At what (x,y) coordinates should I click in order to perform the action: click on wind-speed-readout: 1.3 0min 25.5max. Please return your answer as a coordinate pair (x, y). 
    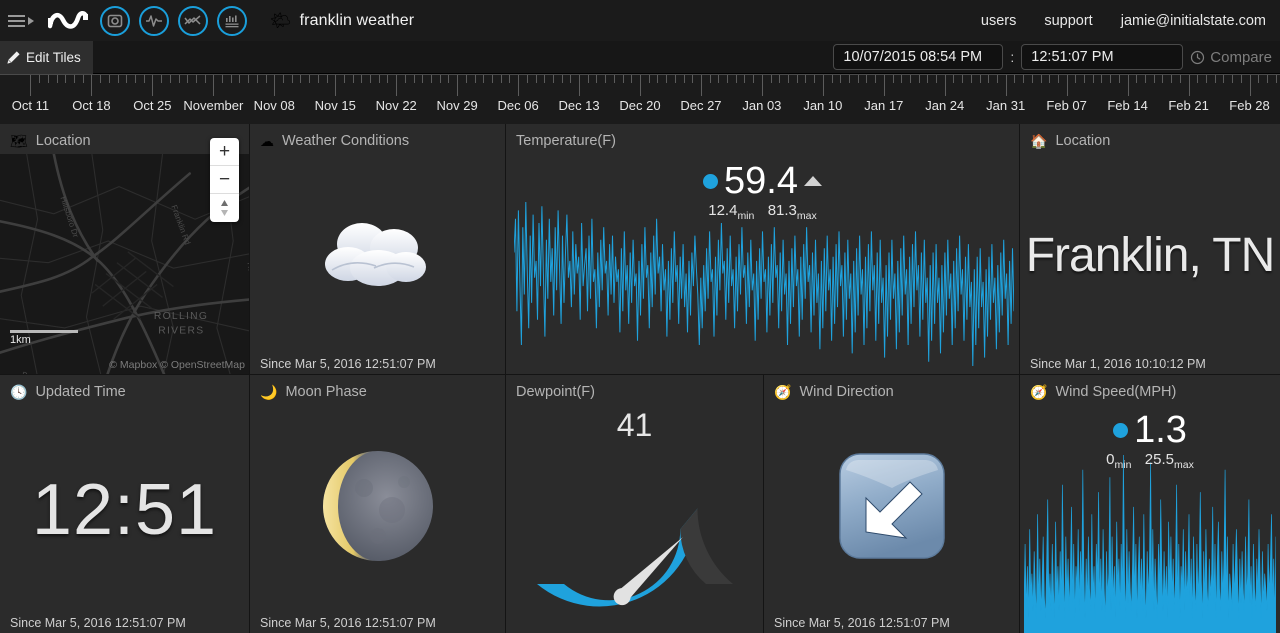
    Looking at the image, I should click on (1150, 441).